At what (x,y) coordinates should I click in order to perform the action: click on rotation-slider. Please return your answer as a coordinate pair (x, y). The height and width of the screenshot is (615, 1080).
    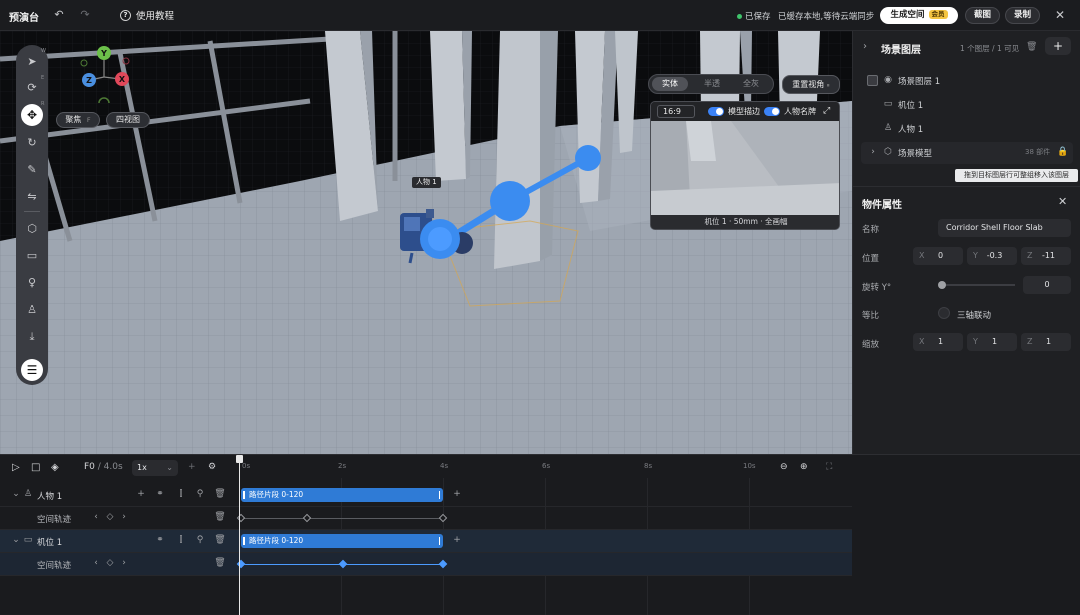
    Looking at the image, I should click on (978, 285).